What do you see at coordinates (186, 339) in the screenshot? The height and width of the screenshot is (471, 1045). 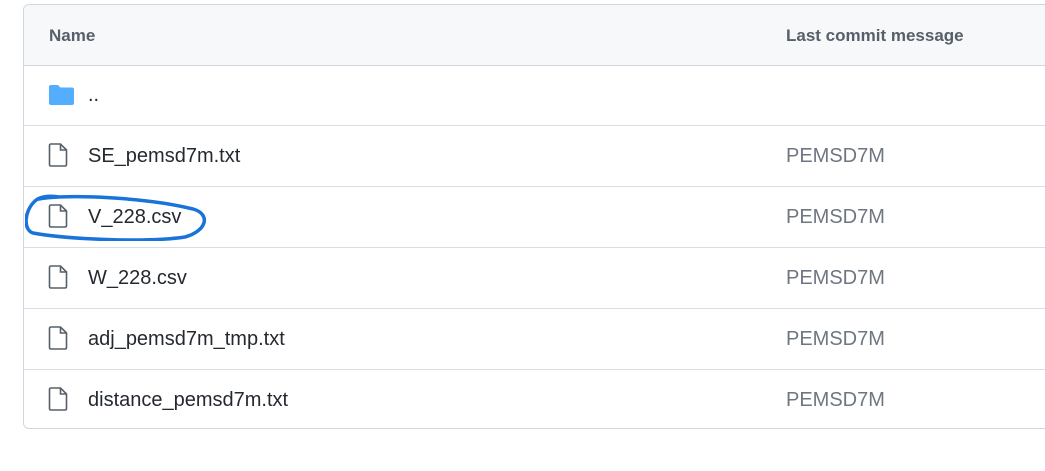 I see `file-name-link: adj_pemsd7m_tmp.txt` at bounding box center [186, 339].